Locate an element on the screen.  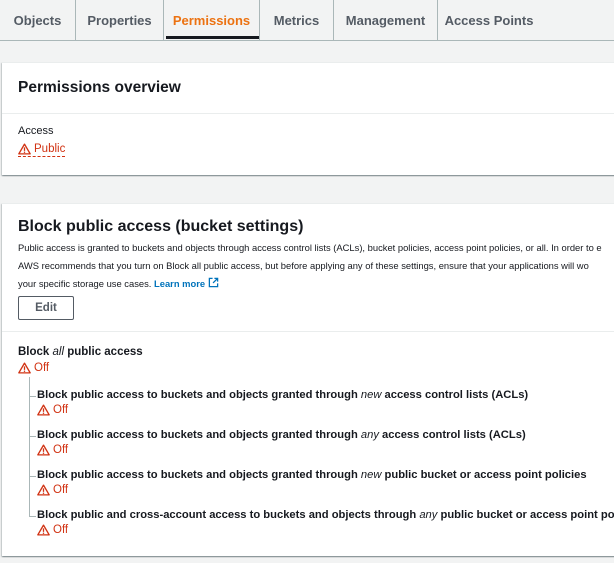
tab-objects: Objects is located at coordinates (38, 20).